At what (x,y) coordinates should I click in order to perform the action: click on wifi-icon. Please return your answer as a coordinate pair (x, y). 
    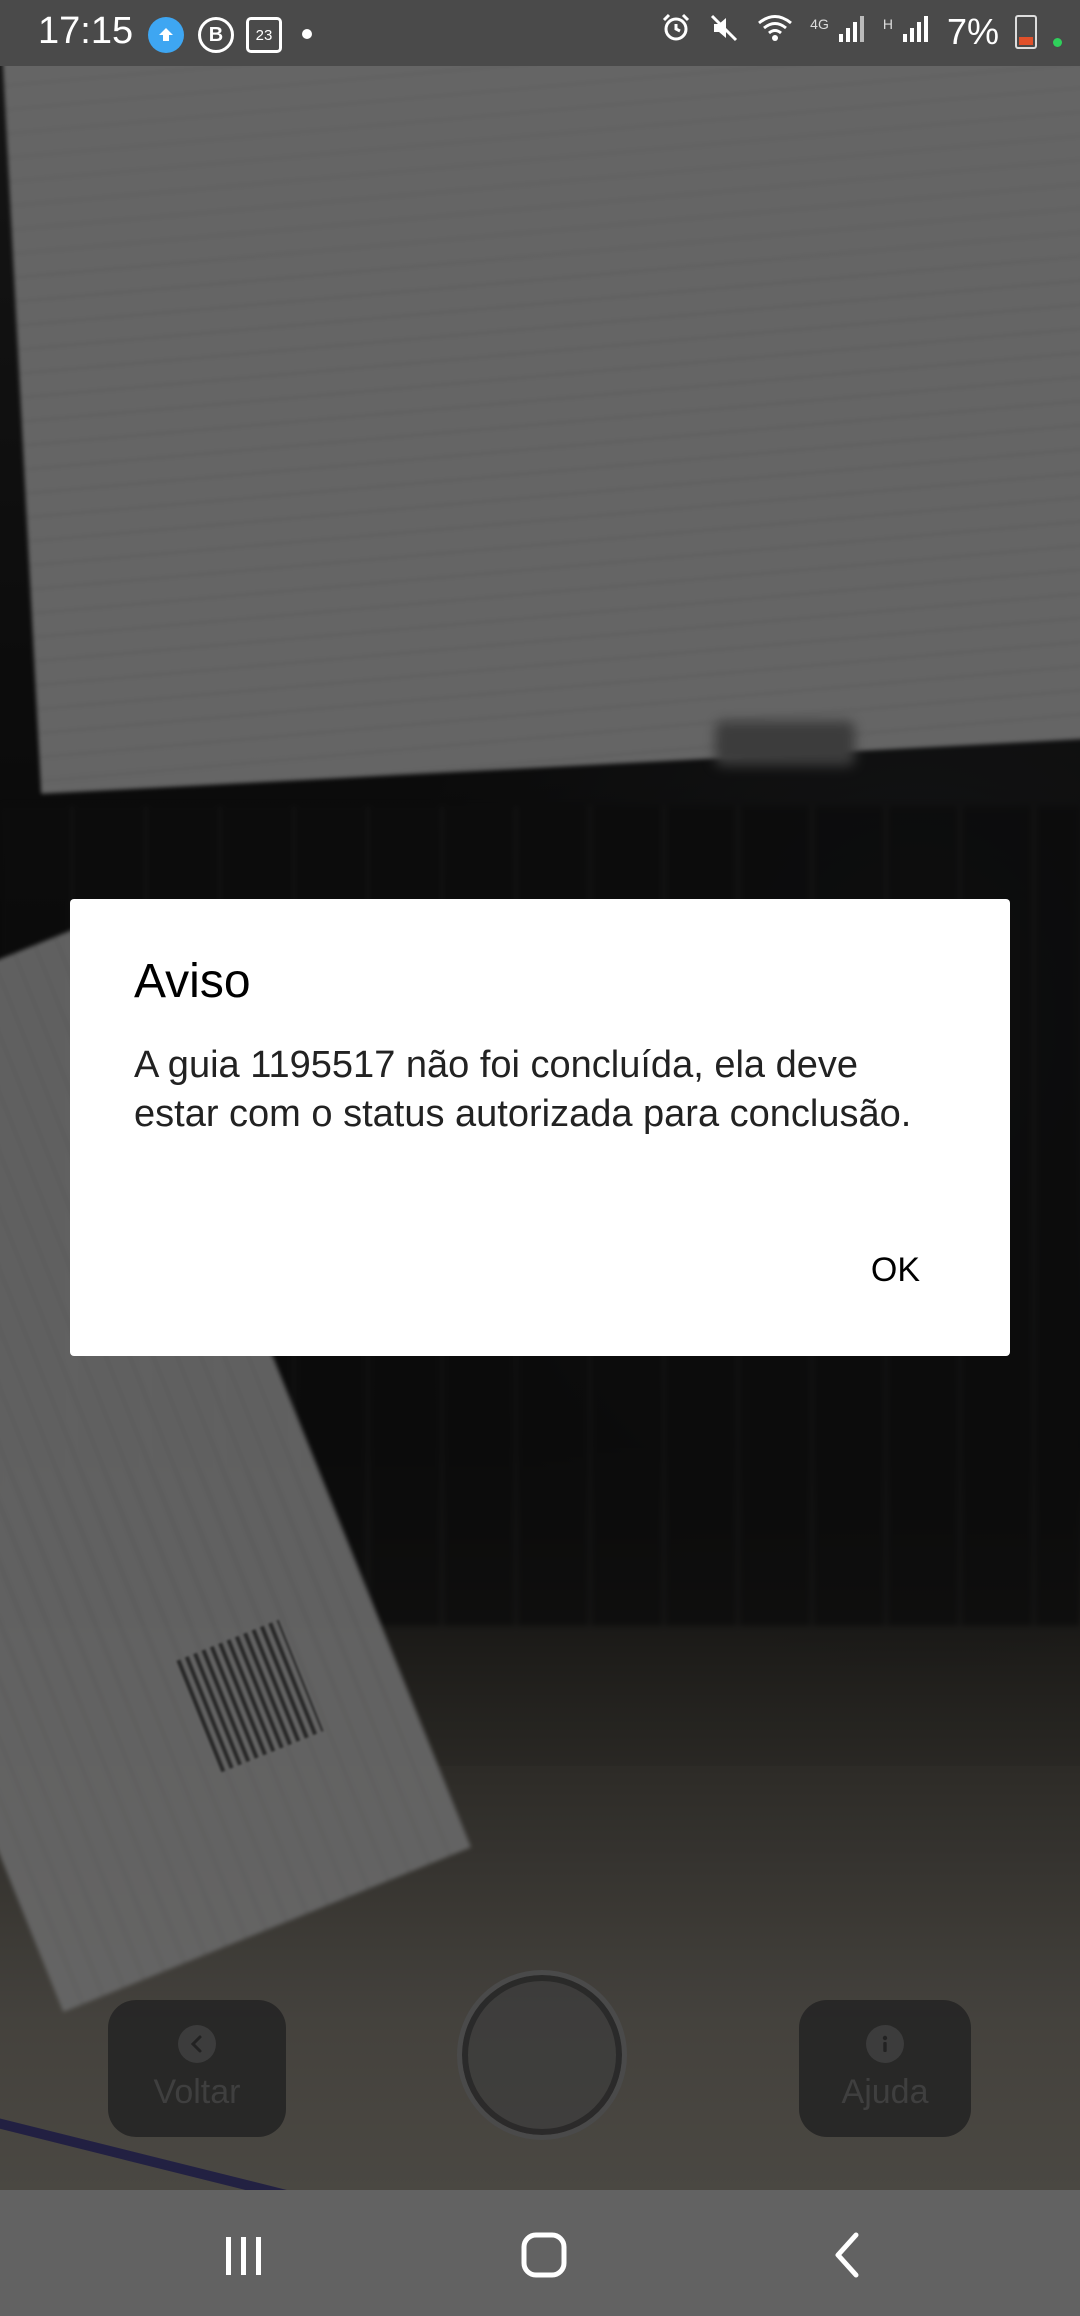
    Looking at the image, I should click on (775, 32).